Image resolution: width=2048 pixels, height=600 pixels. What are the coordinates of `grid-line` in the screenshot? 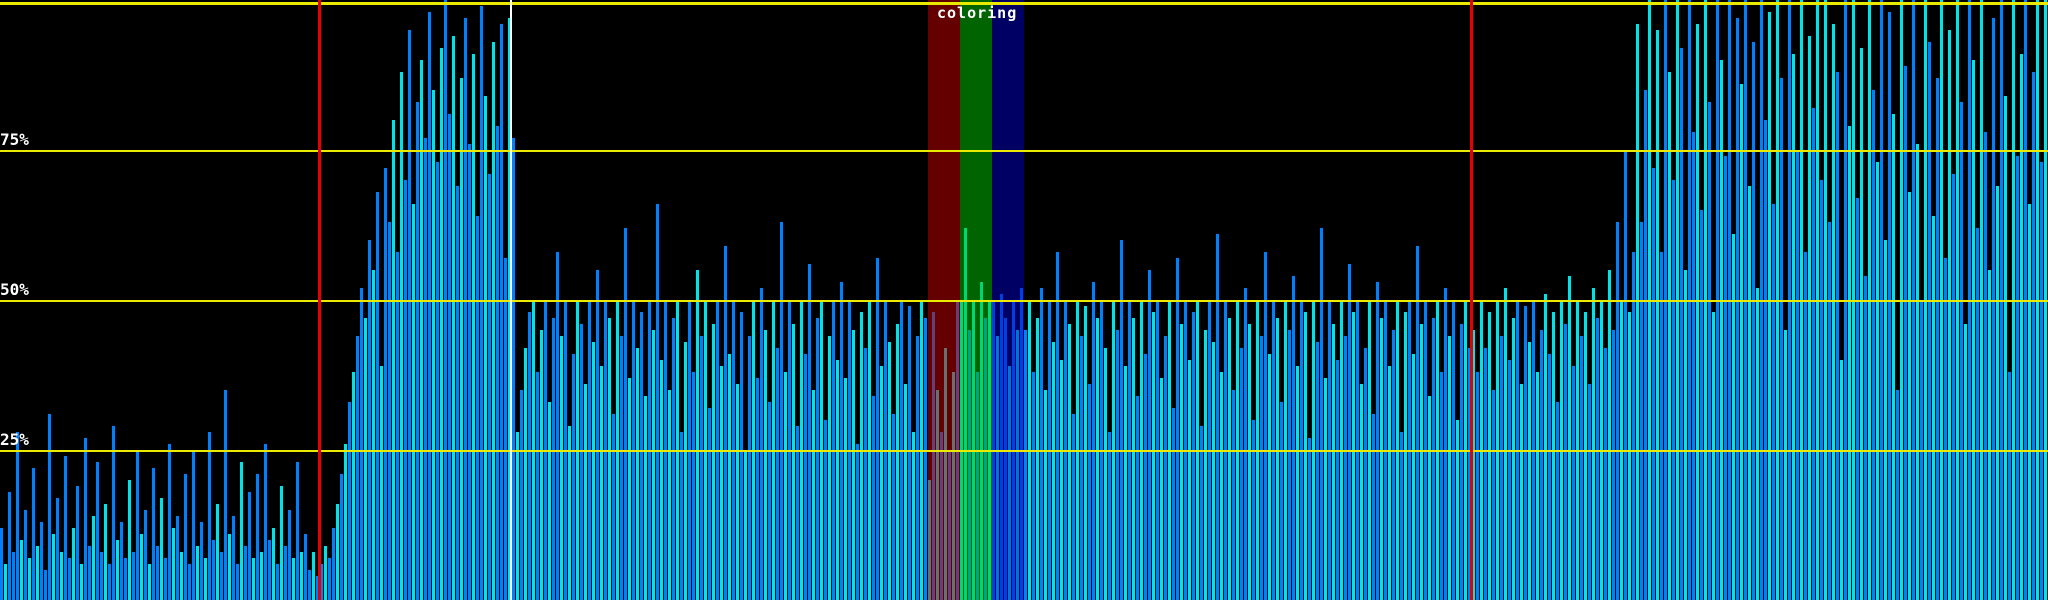 It's located at (1024, 301).